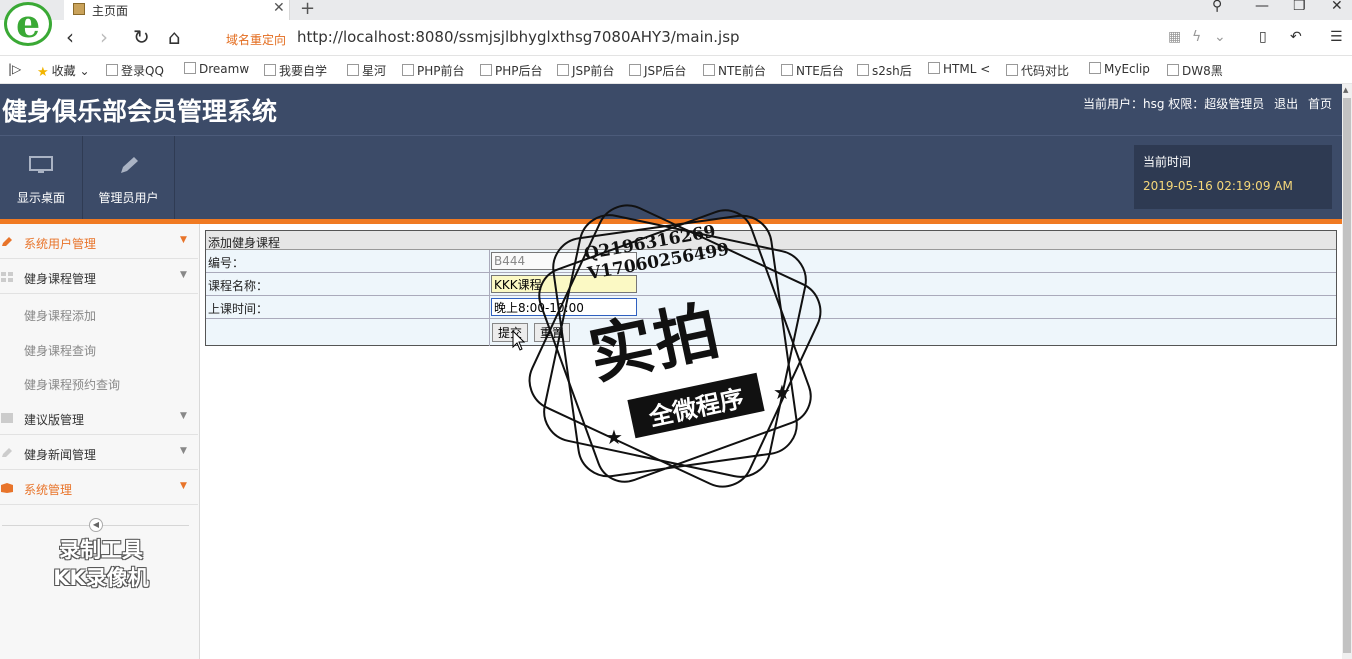 Image resolution: width=1352 pixels, height=659 pixels. Describe the element at coordinates (657, 70) in the screenshot. I see `bookmark-item: JSP后台` at that location.